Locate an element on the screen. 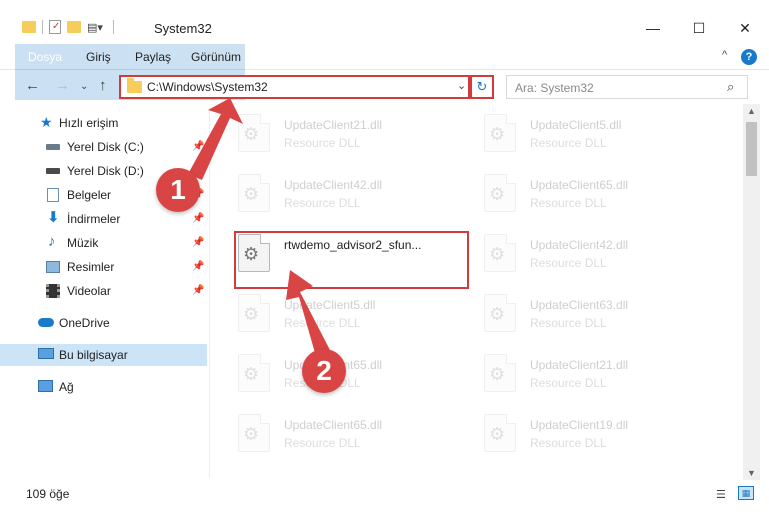  details-view-icon: ☰ is located at coordinates (721, 494).